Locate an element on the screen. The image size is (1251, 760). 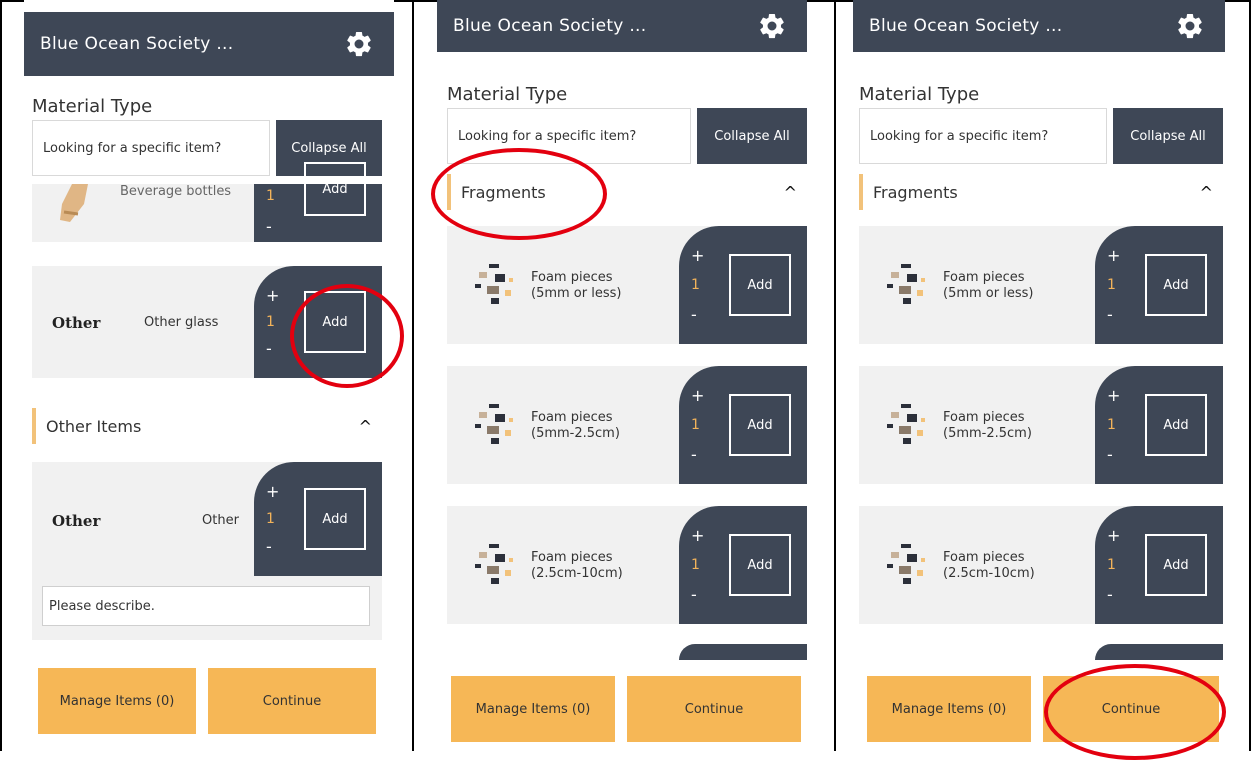
item-card-foam-5mm: Foam pieces (5mm or less) + 1 - Add is located at coordinates (627, 285).